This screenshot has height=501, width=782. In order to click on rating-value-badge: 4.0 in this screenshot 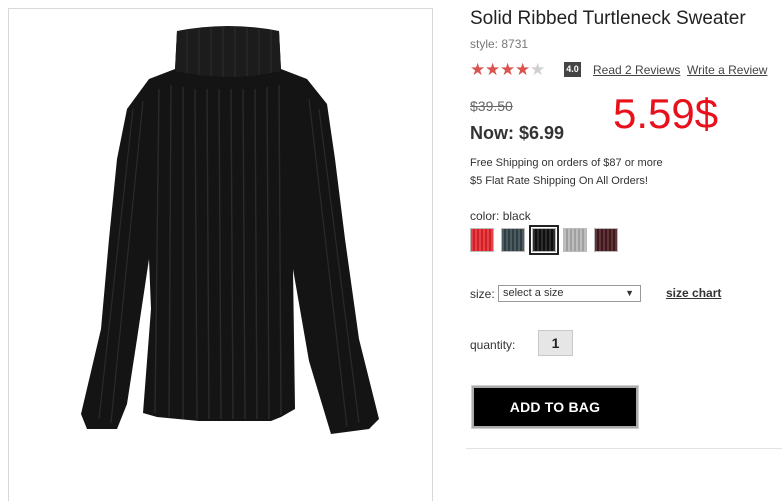, I will do `click(572, 69)`.